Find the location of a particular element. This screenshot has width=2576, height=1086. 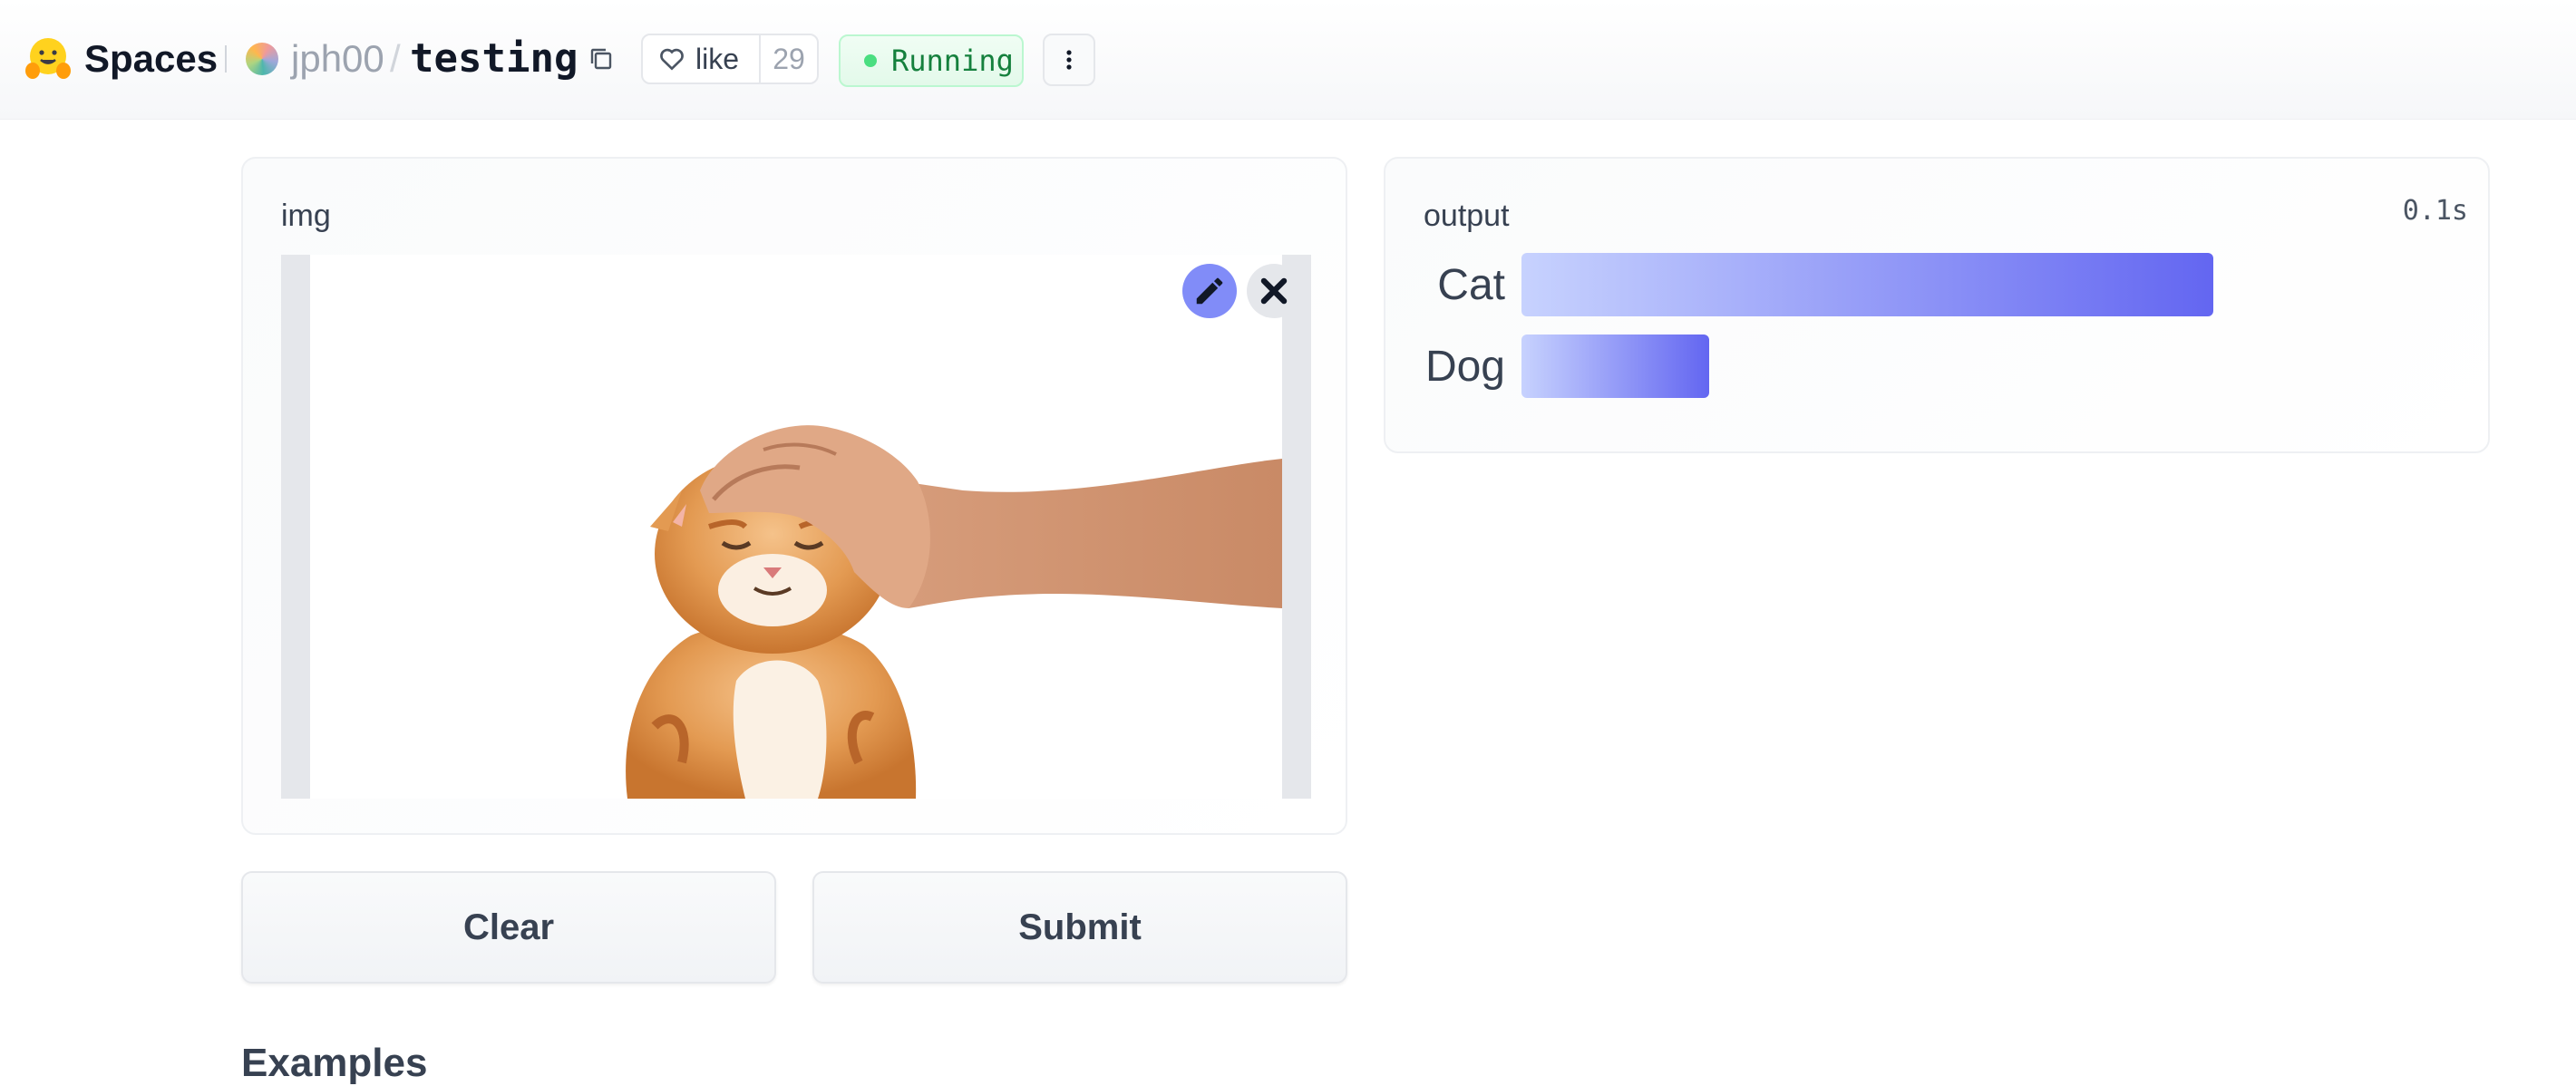

remove-image-button is located at coordinates (1274, 291).